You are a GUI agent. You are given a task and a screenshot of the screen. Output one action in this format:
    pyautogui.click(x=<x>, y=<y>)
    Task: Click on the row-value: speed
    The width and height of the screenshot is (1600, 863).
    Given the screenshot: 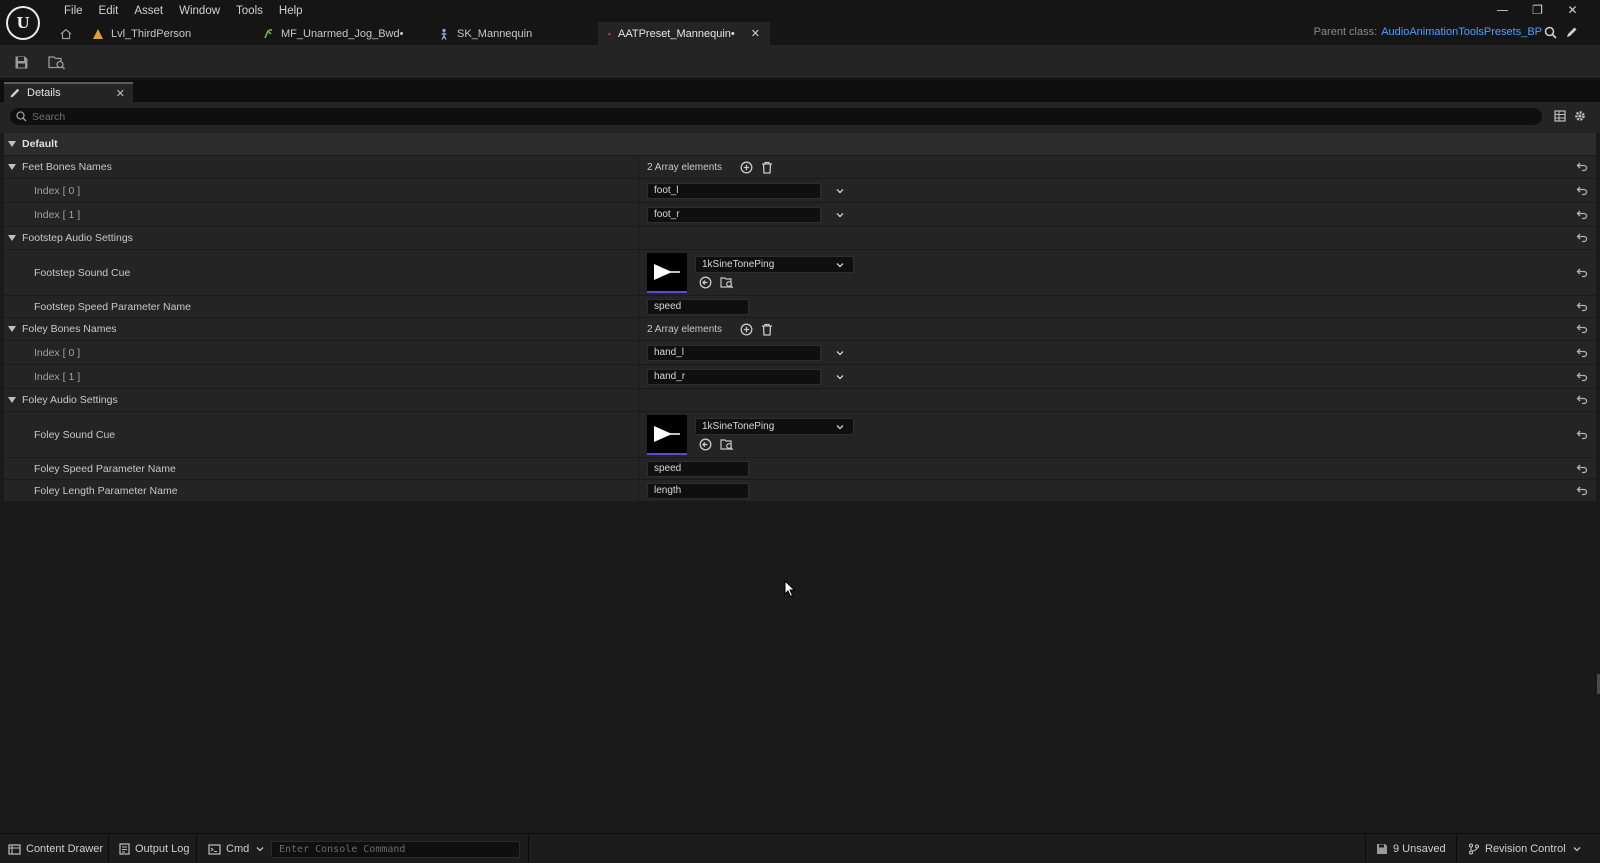 What is the action you would take?
    pyautogui.click(x=1117, y=306)
    